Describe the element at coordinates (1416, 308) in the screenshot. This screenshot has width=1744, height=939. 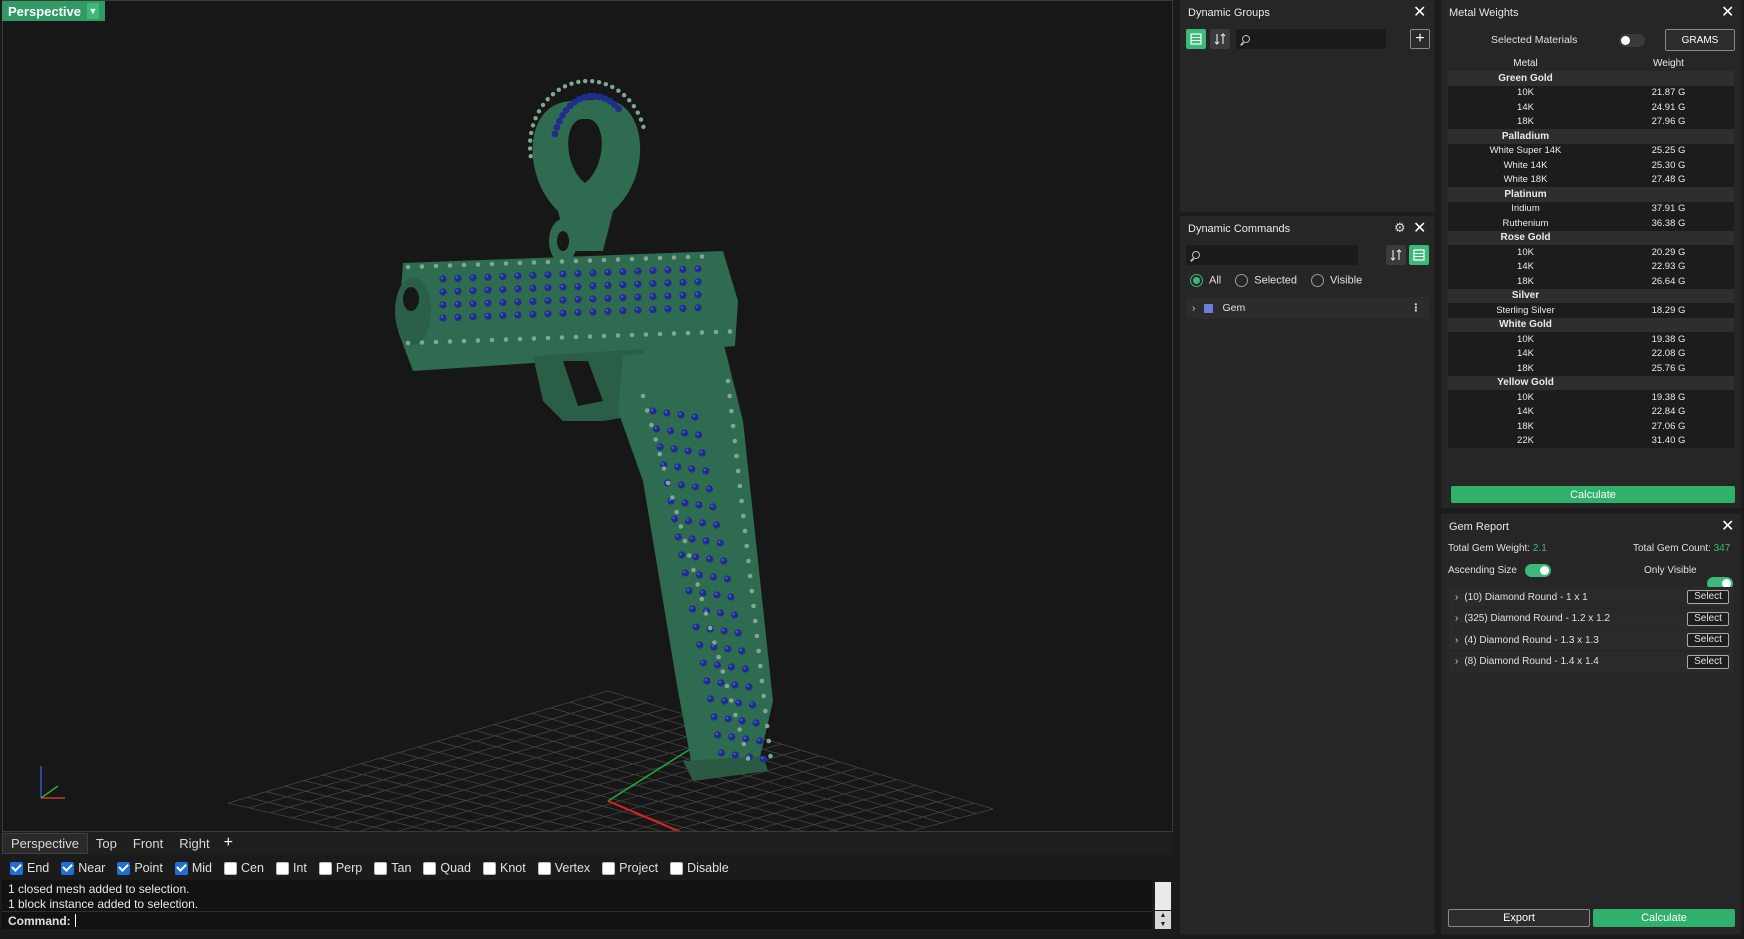
I see `more-options-icon: ⋮` at that location.